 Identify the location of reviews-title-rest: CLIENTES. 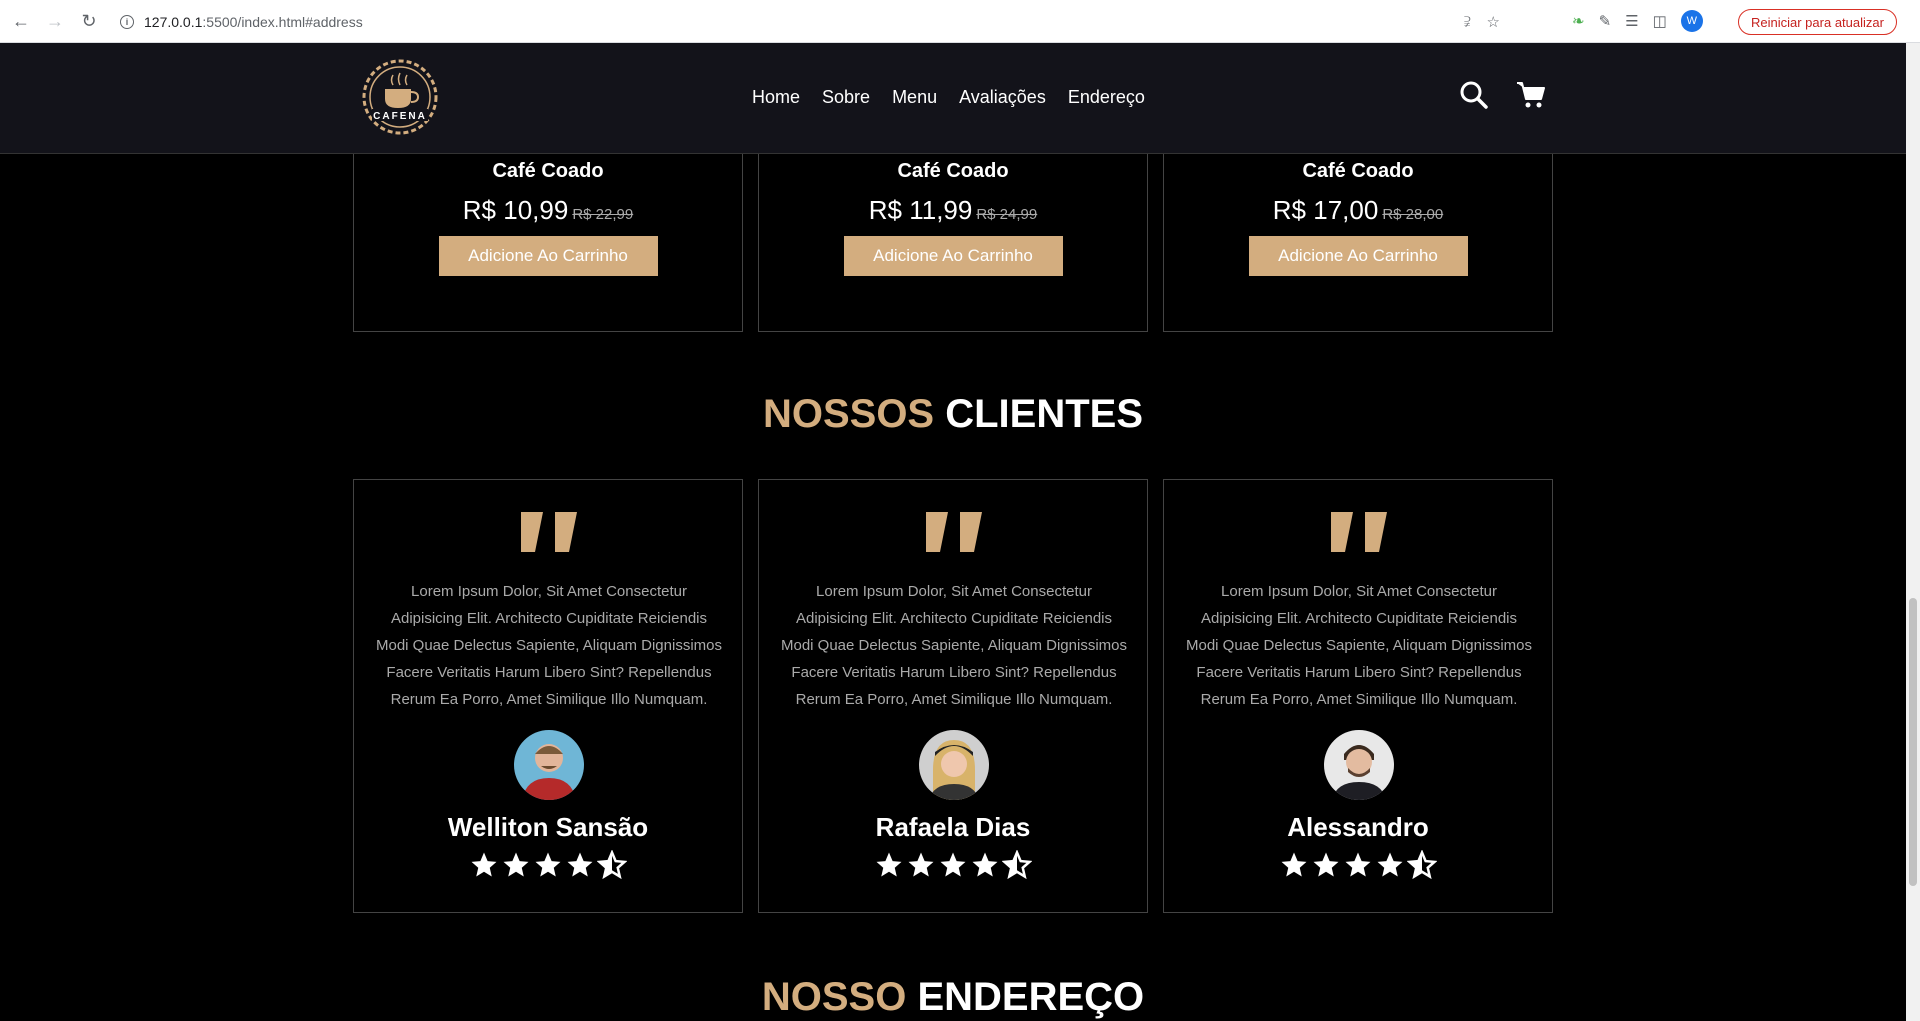
(1044, 414).